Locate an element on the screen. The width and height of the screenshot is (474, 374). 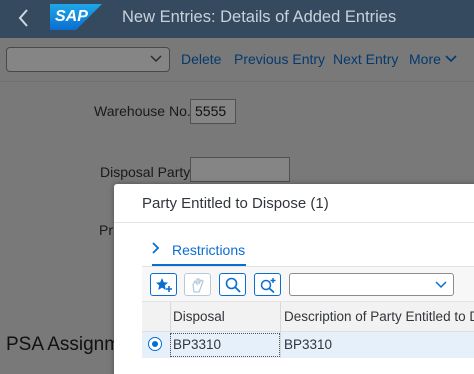
table-row: BP3310 BP3310 is located at coordinates (308, 345).